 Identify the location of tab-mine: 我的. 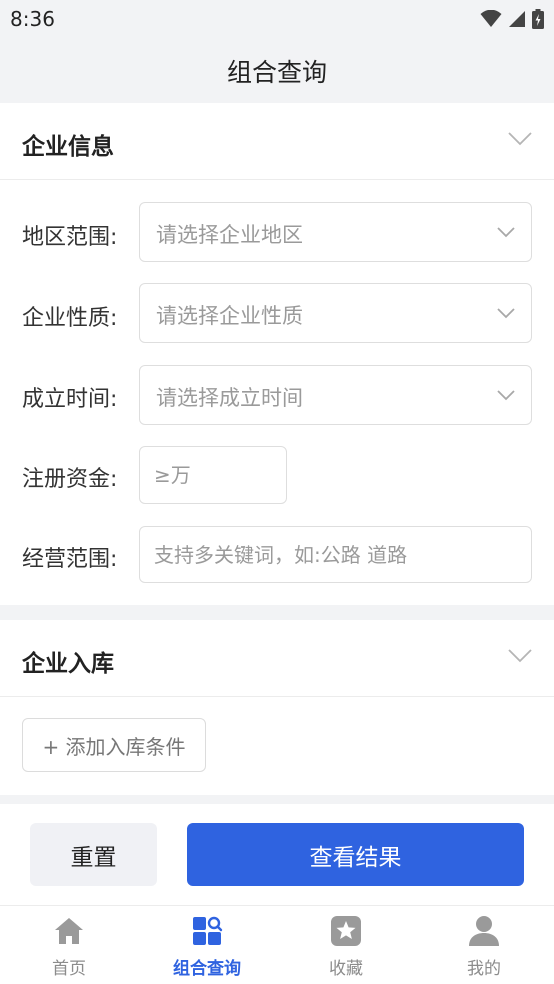
(484, 945).